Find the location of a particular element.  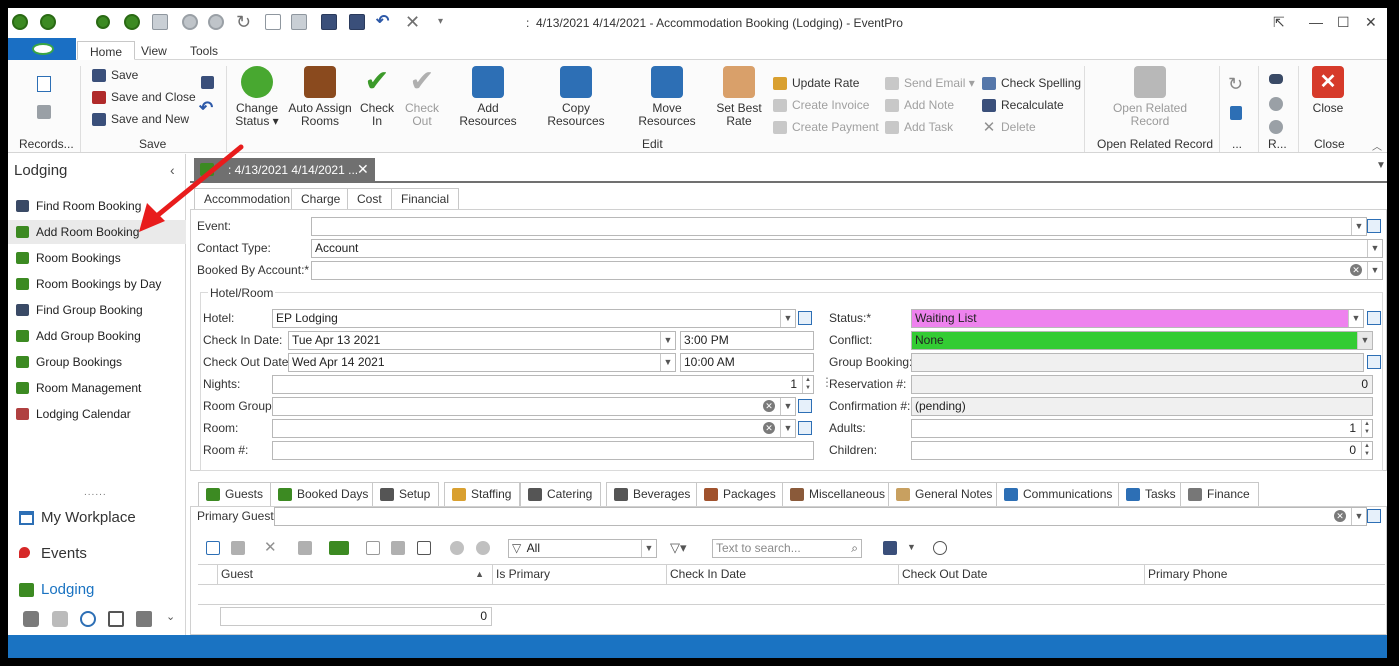

room-select: ✕ ▼ is located at coordinates (534, 428).